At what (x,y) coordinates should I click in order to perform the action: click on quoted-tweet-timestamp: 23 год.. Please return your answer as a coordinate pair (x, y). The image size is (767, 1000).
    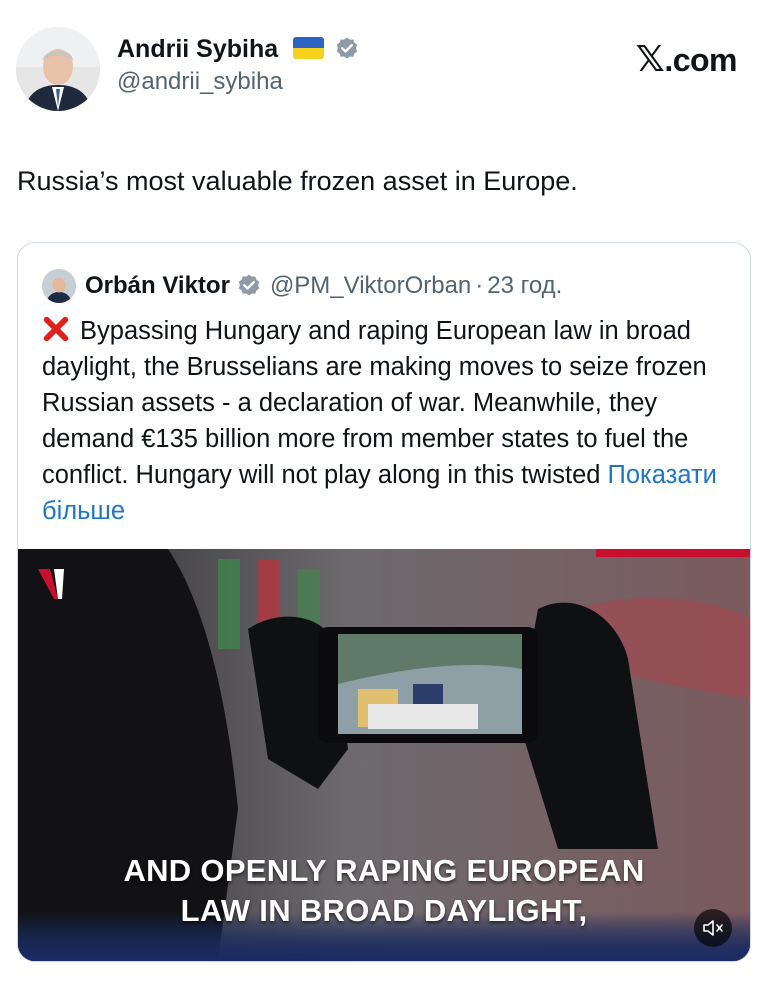
    Looking at the image, I should click on (524, 286).